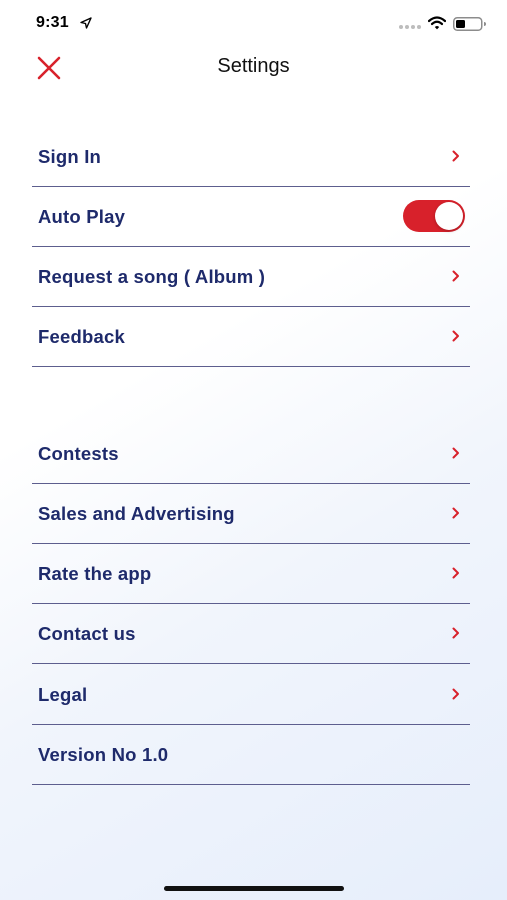 This screenshot has height=900, width=507. Describe the element at coordinates (251, 217) in the screenshot. I see `auto-play-row: Auto Play` at that location.